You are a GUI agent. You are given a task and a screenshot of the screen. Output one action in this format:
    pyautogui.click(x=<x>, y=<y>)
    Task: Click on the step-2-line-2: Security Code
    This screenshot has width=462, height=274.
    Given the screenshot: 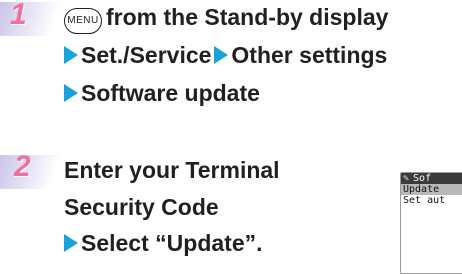 What is the action you would take?
    pyautogui.click(x=141, y=207)
    